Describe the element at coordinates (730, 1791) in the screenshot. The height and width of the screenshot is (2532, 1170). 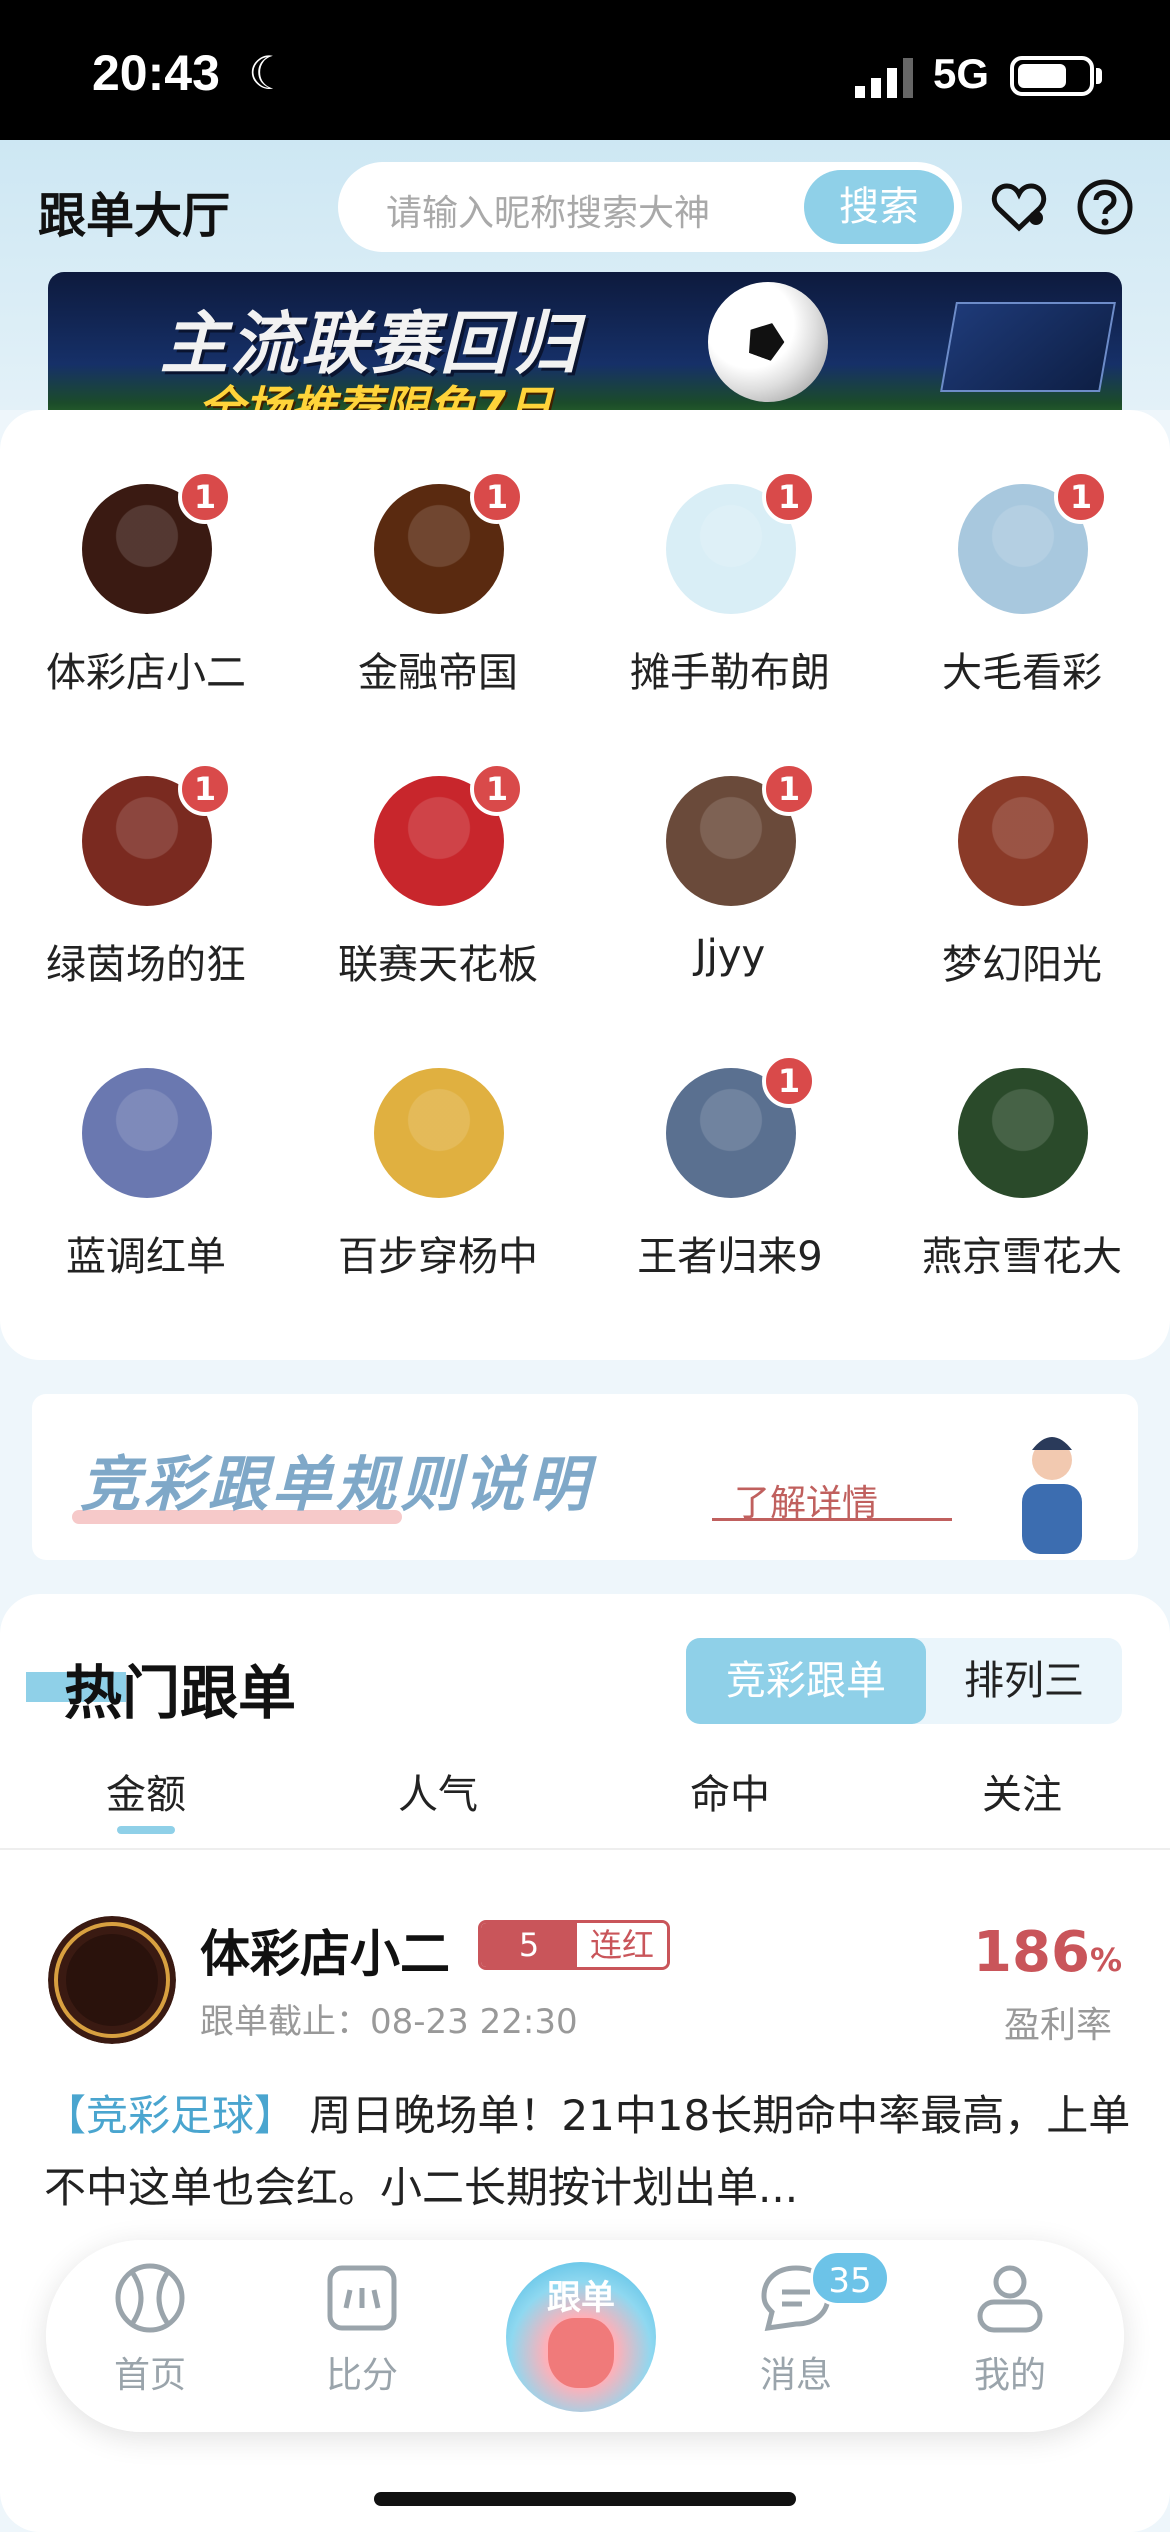
I see `tab-hit: 命中` at that location.